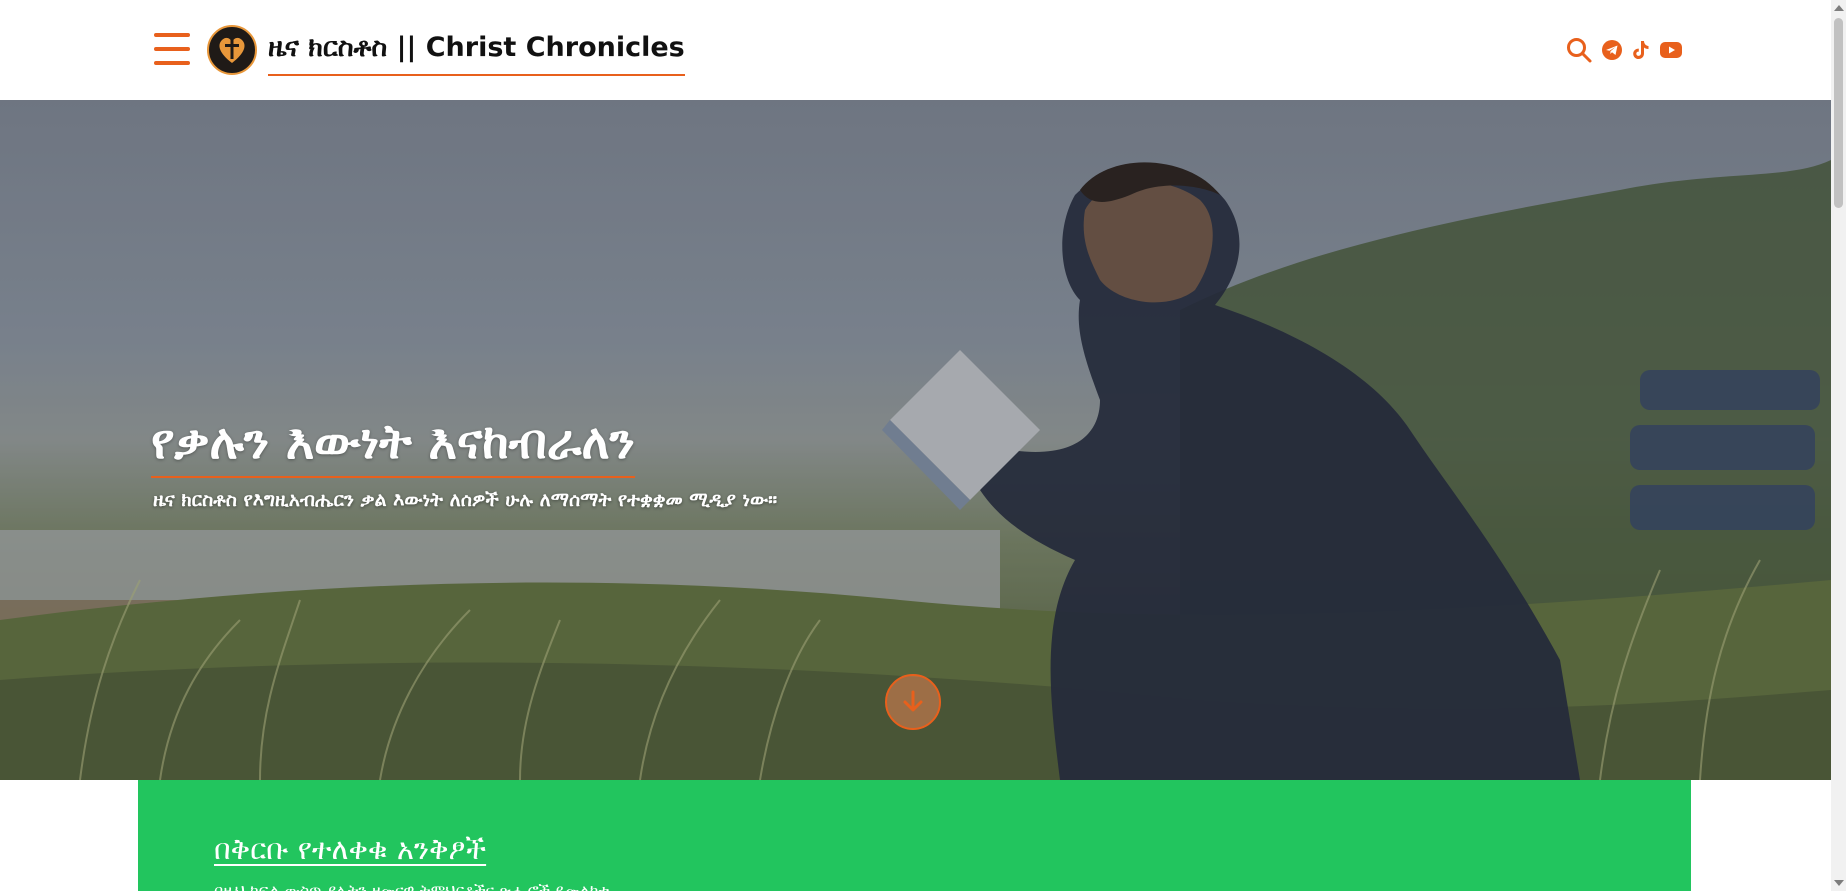 The width and height of the screenshot is (1846, 891). I want to click on hero-title: የቃሉን እውነት እናከብራለን, so click(393, 444).